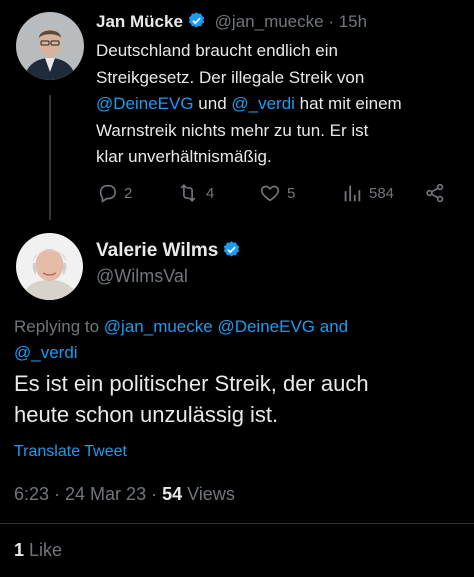  I want to click on translate-tweet-link: Translate Tweet, so click(70, 452).